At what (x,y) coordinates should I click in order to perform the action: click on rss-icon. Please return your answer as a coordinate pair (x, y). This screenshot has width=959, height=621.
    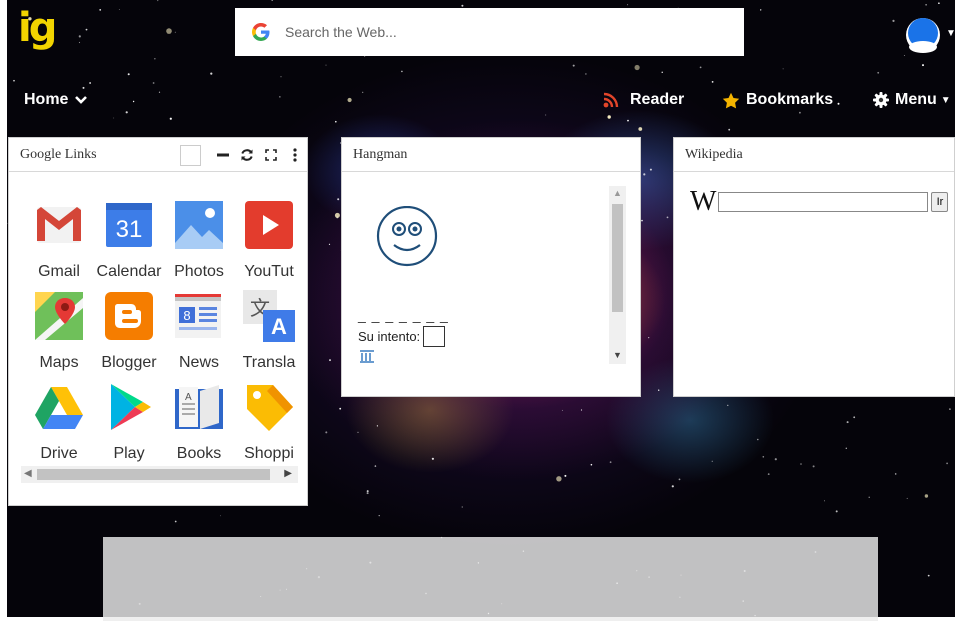
    Looking at the image, I should click on (611, 100).